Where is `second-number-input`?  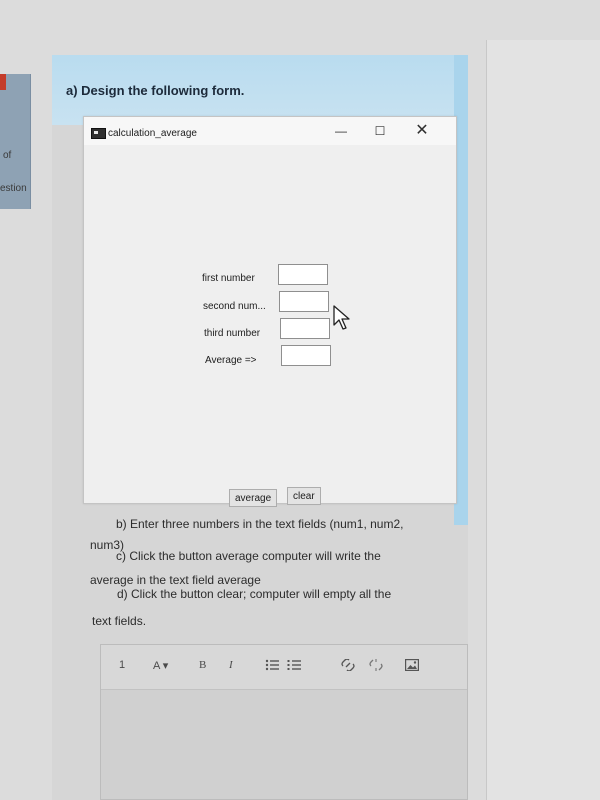 second-number-input is located at coordinates (304, 301).